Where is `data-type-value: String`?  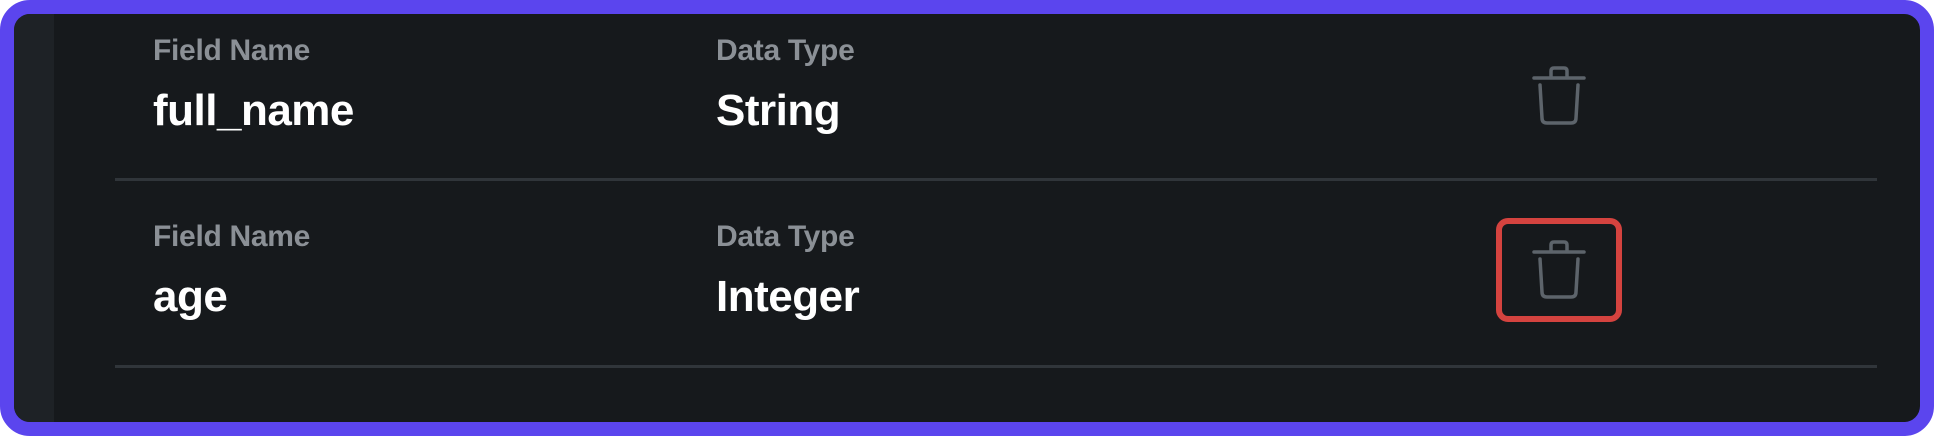 data-type-value: String is located at coordinates (778, 110).